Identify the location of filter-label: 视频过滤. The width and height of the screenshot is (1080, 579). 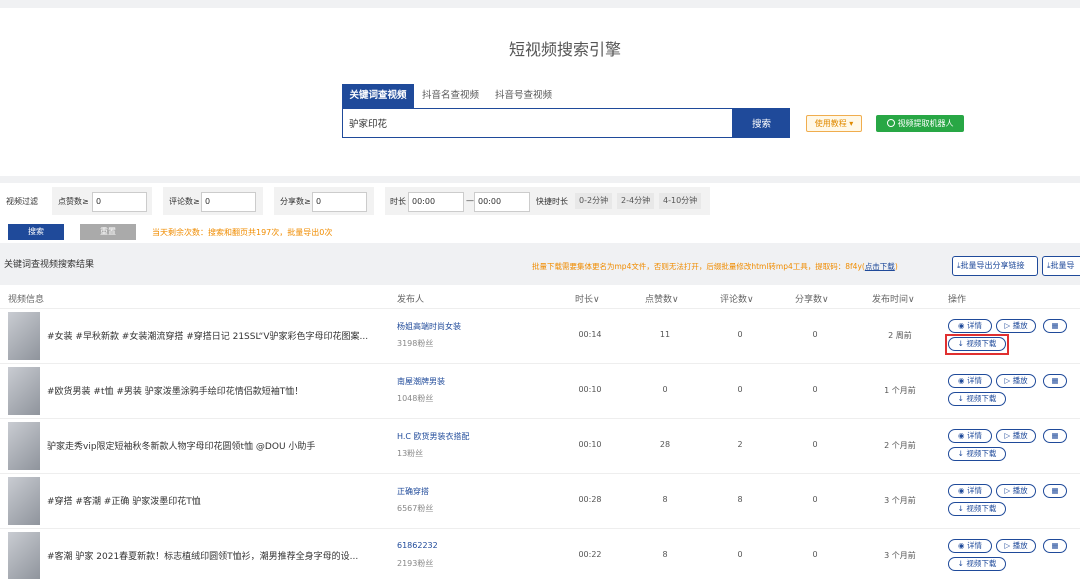
(22, 201).